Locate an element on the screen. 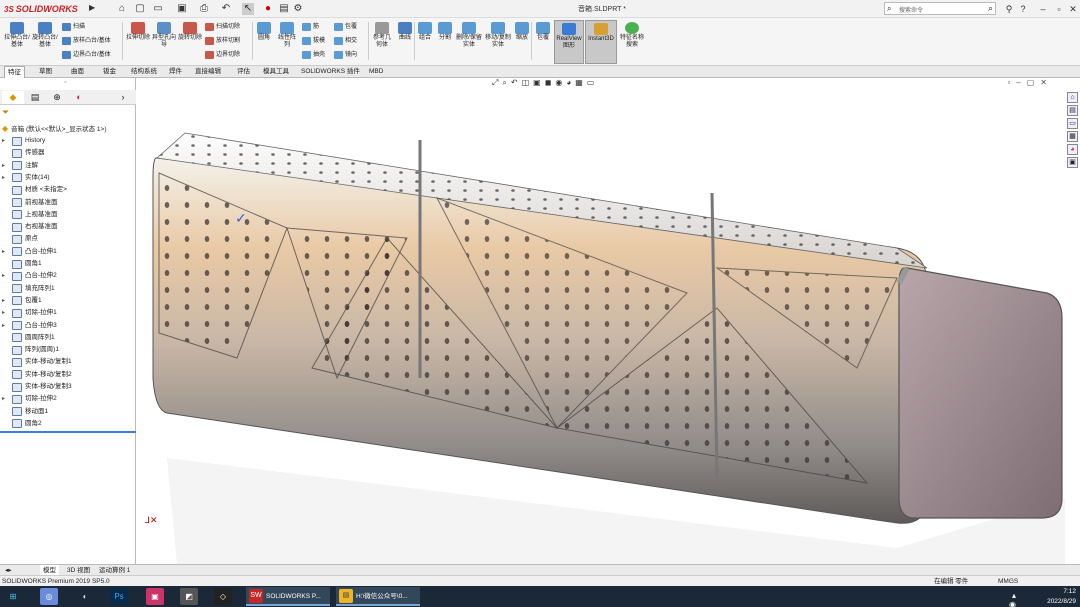 Image resolution: width=1080 pixels, height=607 pixels. home-icon: ⌂ is located at coordinates (122, 9).